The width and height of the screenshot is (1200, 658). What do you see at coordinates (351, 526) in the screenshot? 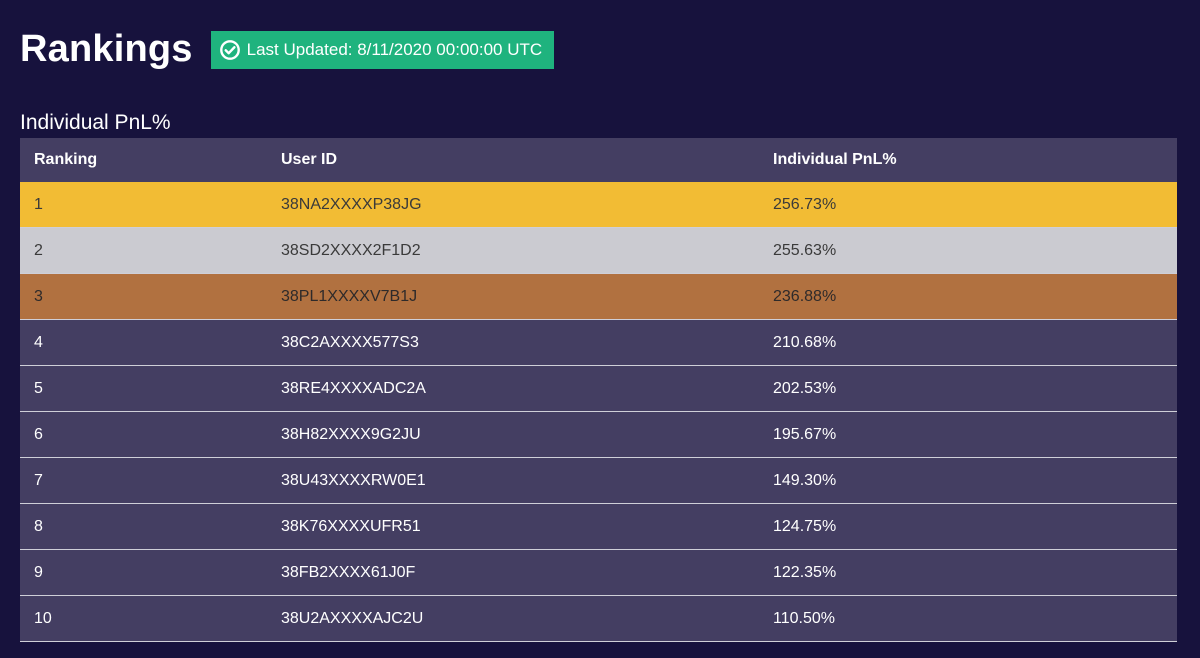
I see `user-id-cell: 38K76XXXXUFR51` at bounding box center [351, 526].